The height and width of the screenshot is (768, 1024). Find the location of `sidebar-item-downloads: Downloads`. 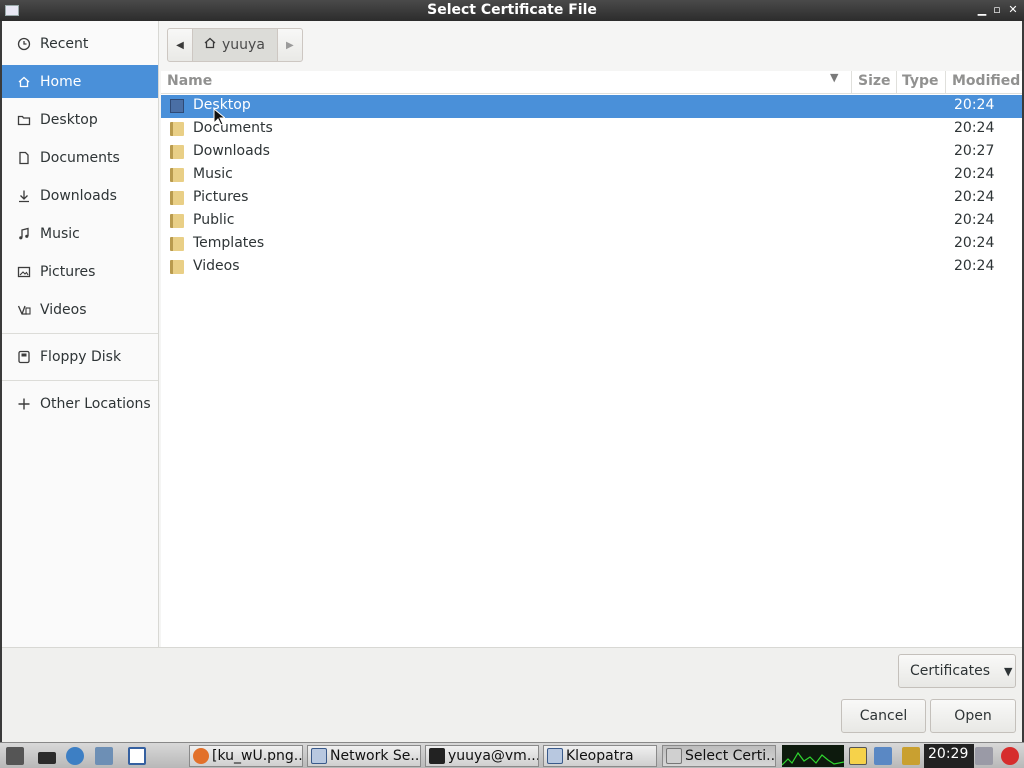

sidebar-item-downloads: Downloads is located at coordinates (80, 195).